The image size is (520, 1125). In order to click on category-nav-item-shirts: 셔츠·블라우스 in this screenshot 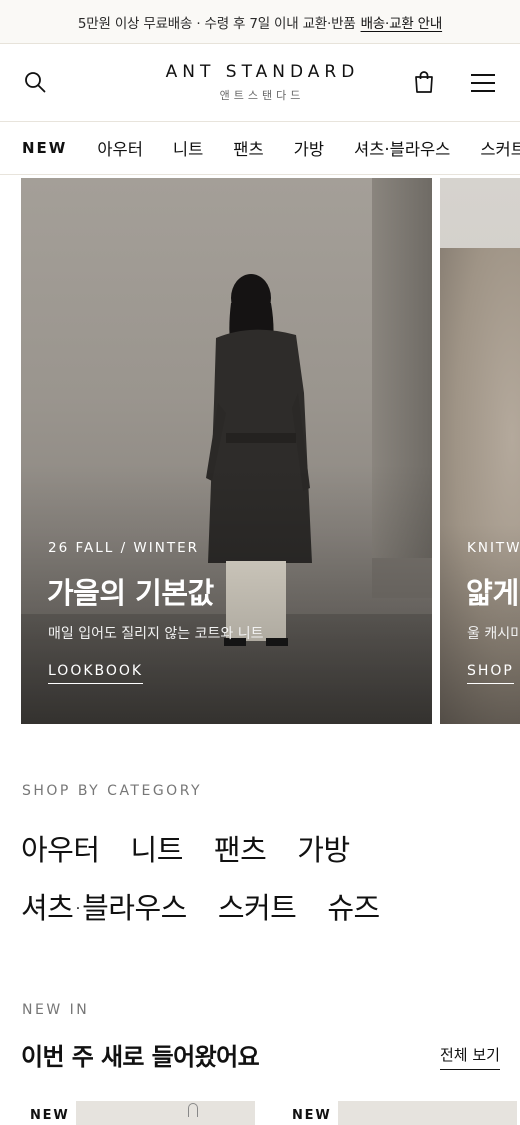, I will do `click(402, 148)`.